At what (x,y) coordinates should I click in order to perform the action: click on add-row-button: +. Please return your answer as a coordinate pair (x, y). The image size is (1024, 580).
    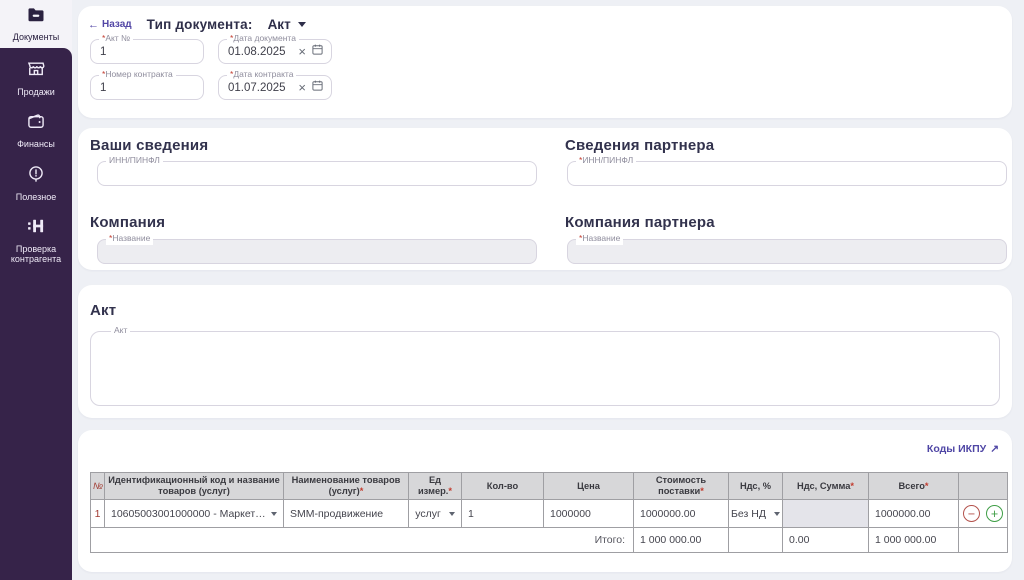
    Looking at the image, I should click on (994, 514).